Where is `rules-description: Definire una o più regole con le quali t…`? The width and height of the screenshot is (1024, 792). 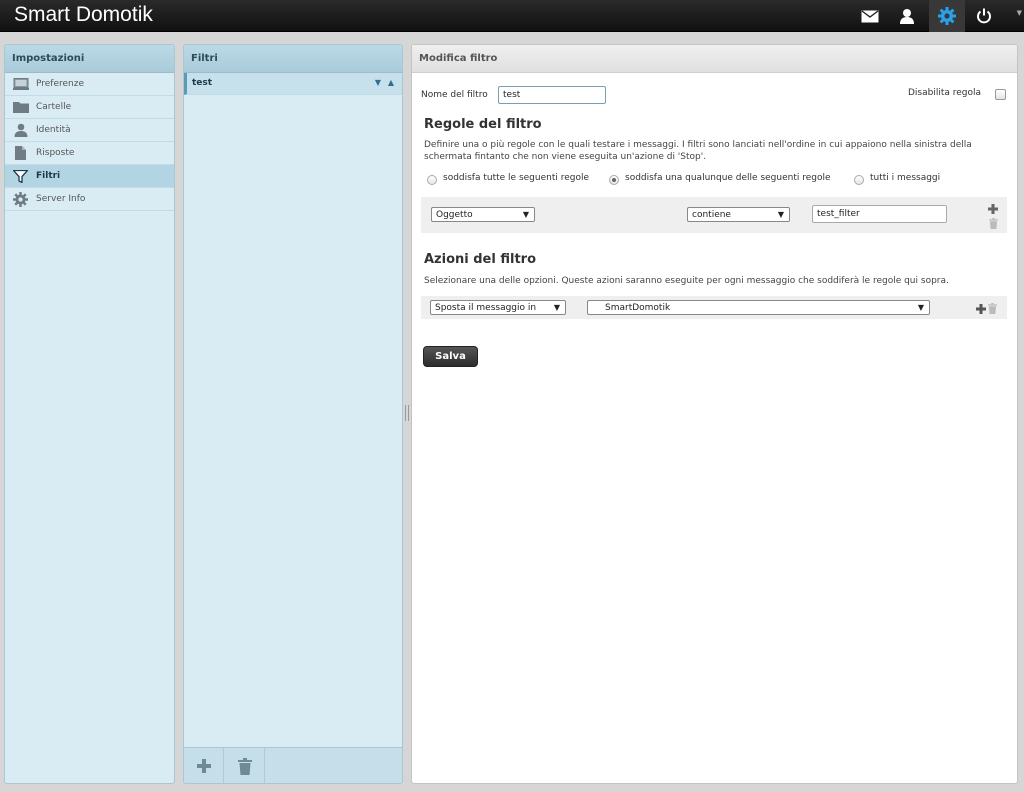
rules-description: Definire una o più regole con le quali t… is located at coordinates (698, 151).